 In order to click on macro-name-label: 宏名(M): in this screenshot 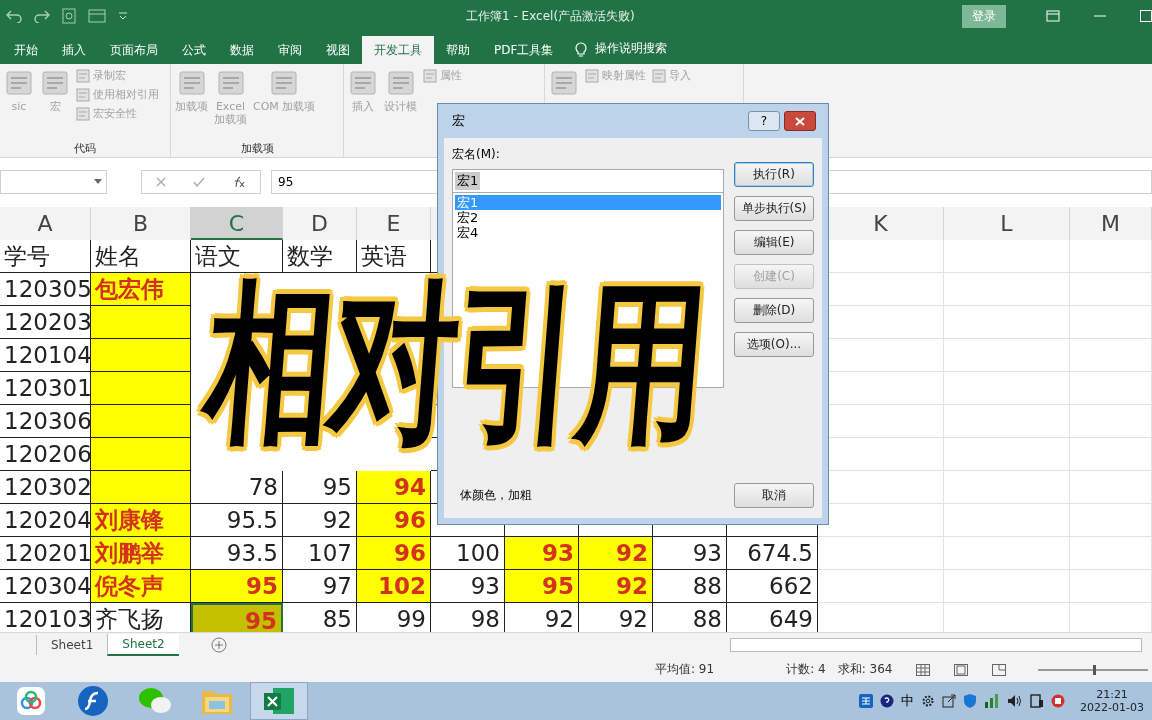, I will do `click(476, 154)`.